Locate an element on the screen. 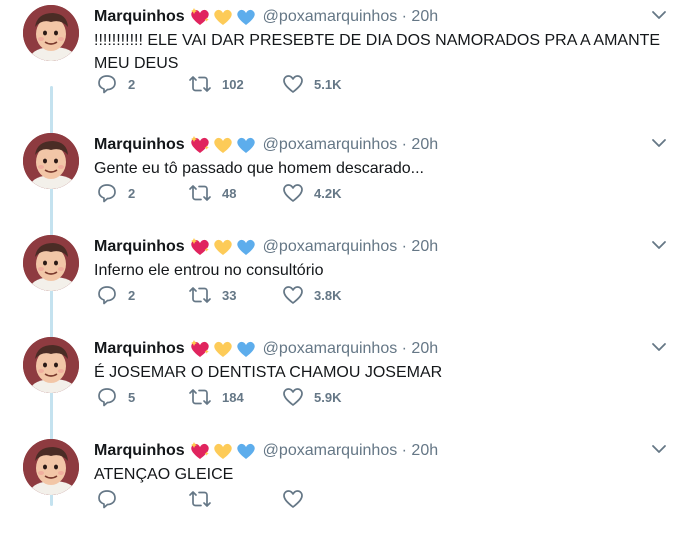 The height and width of the screenshot is (536, 700). tweet-text: Inferno ele entrou no consultório is located at coordinates (209, 270).